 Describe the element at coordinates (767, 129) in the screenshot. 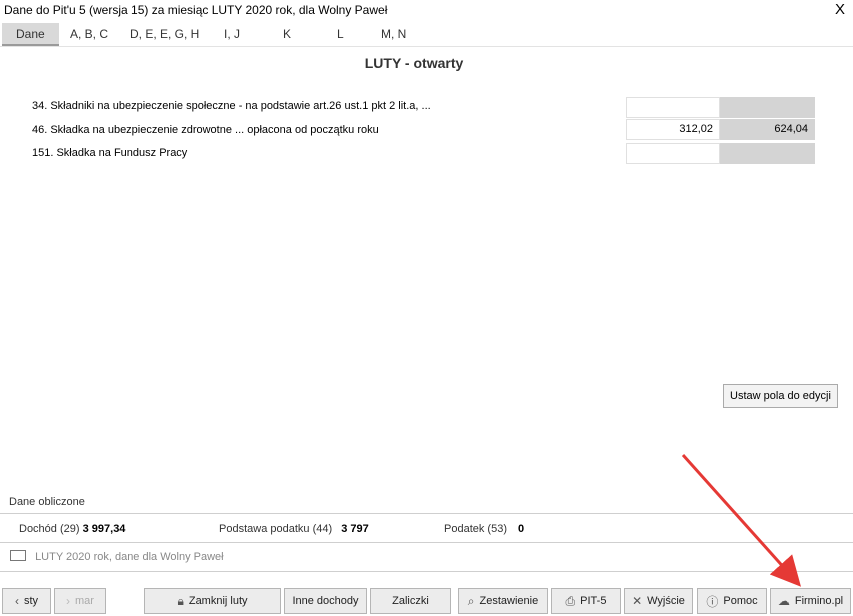

I see `row-46-calc: 624,04` at that location.